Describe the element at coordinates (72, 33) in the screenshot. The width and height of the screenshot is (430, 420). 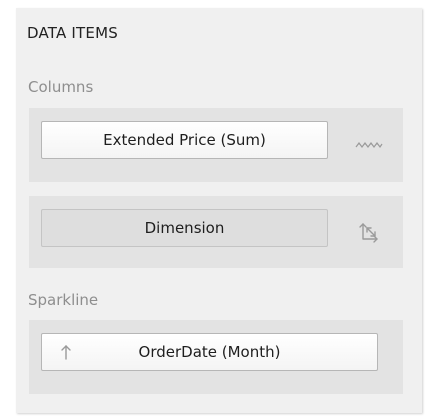
I see `panel-title: DATA ITEMS` at that location.